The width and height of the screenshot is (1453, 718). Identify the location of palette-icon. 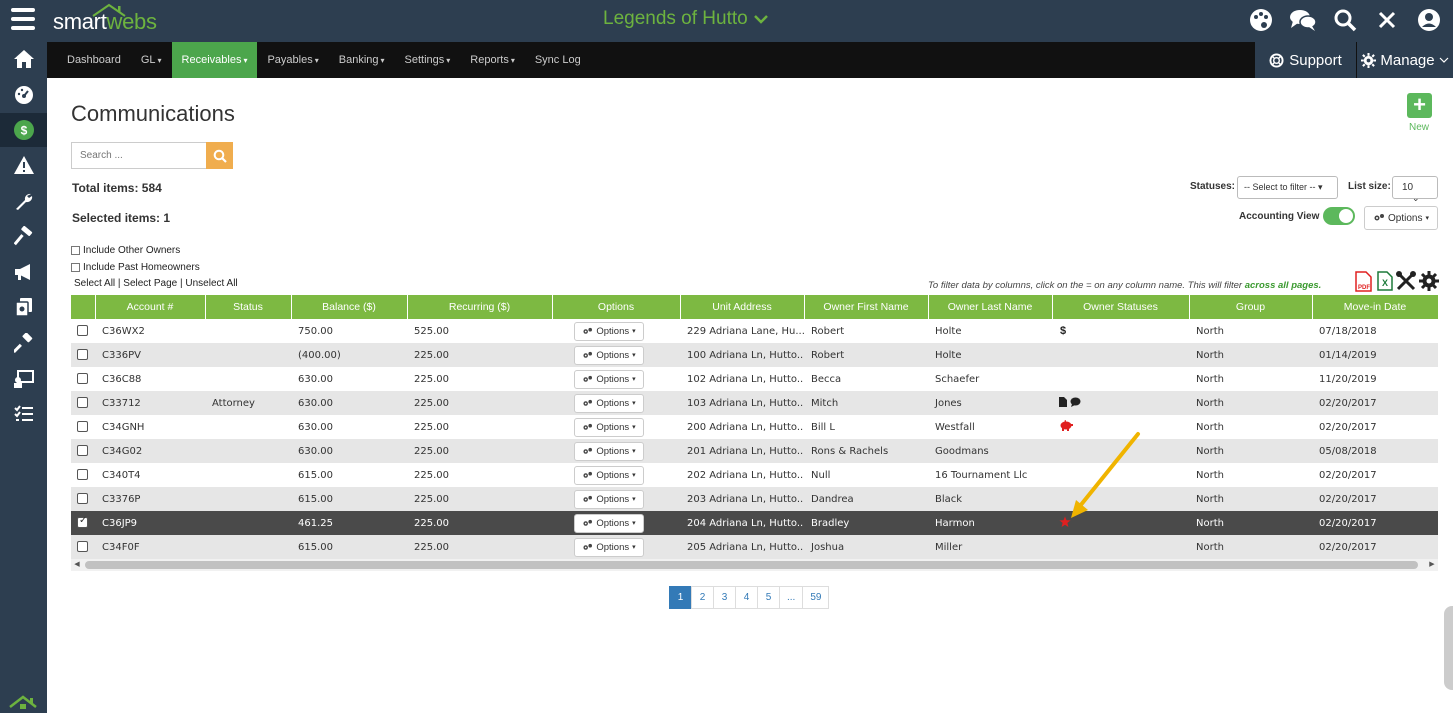
(1261, 20).